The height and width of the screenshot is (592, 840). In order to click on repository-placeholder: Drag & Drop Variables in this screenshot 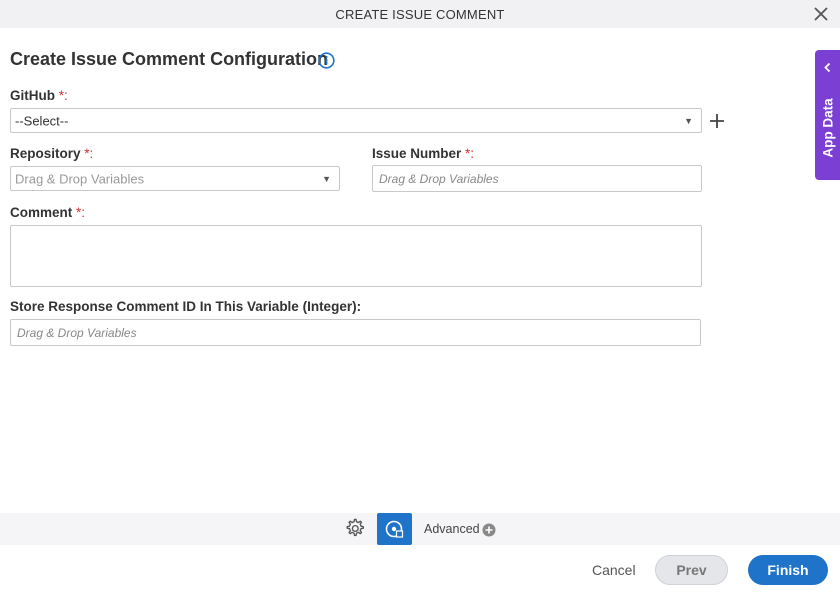, I will do `click(80, 178)`.